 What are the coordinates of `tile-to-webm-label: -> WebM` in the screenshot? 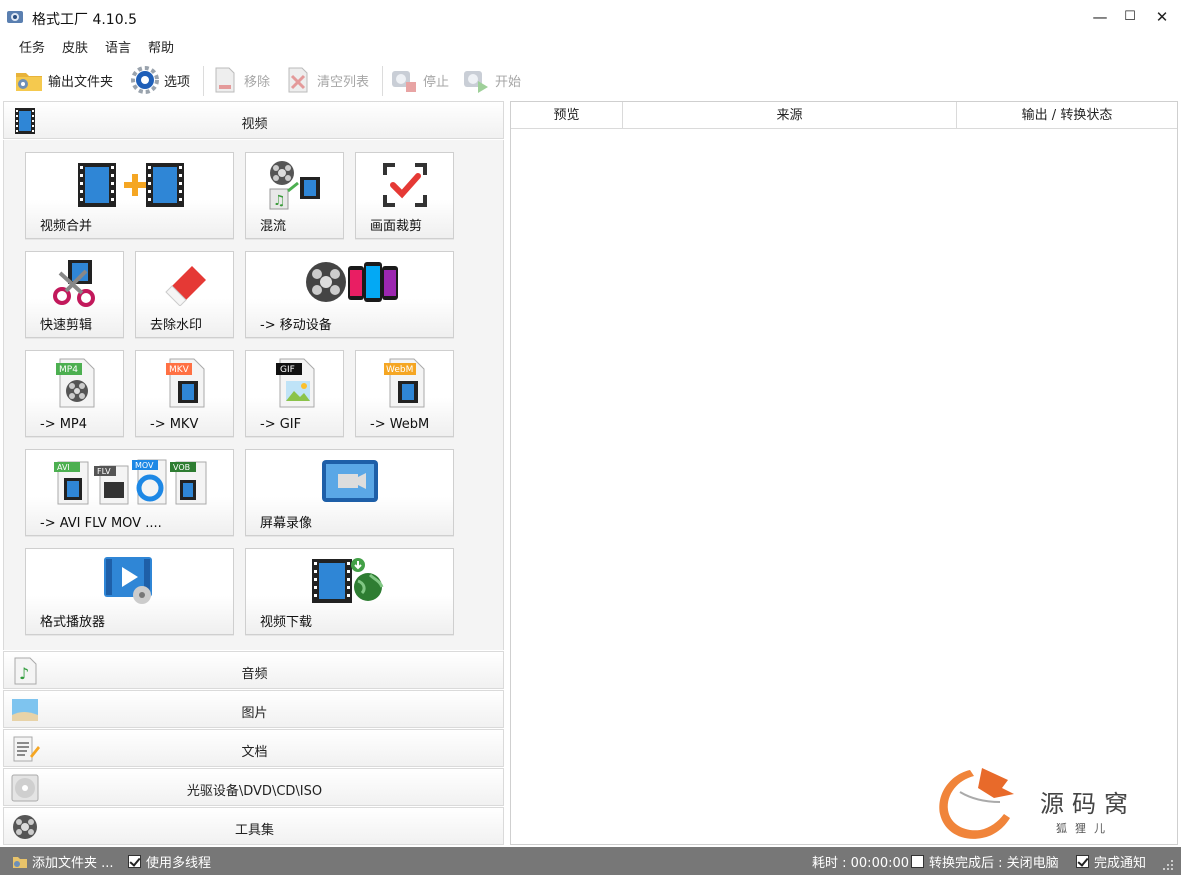 It's located at (400, 424).